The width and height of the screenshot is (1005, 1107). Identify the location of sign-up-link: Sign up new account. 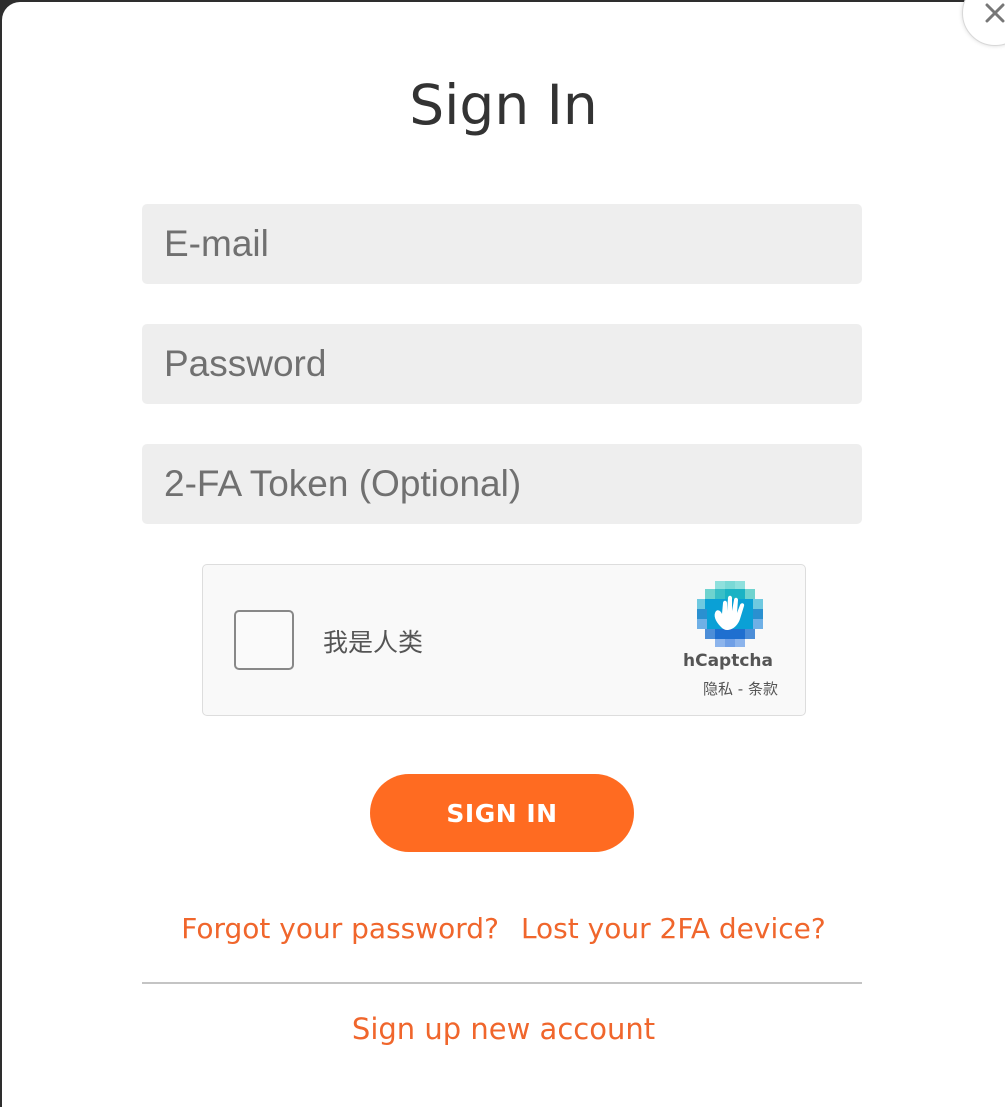
(503, 1029).